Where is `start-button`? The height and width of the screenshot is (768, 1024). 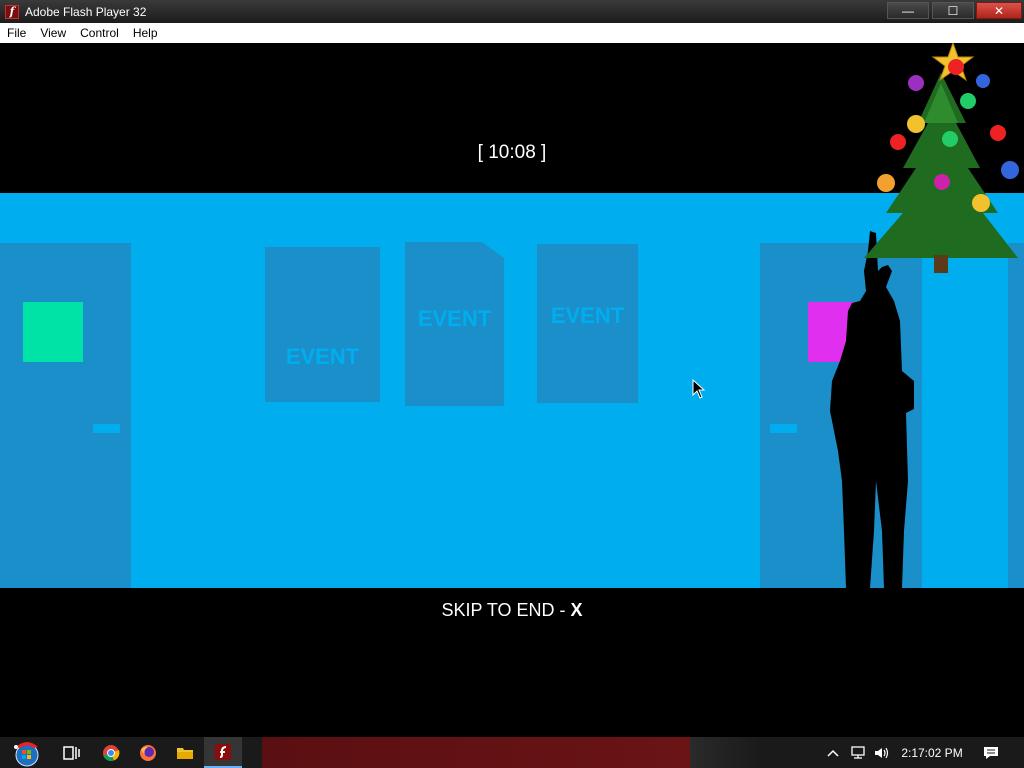
start-button is located at coordinates (27, 752).